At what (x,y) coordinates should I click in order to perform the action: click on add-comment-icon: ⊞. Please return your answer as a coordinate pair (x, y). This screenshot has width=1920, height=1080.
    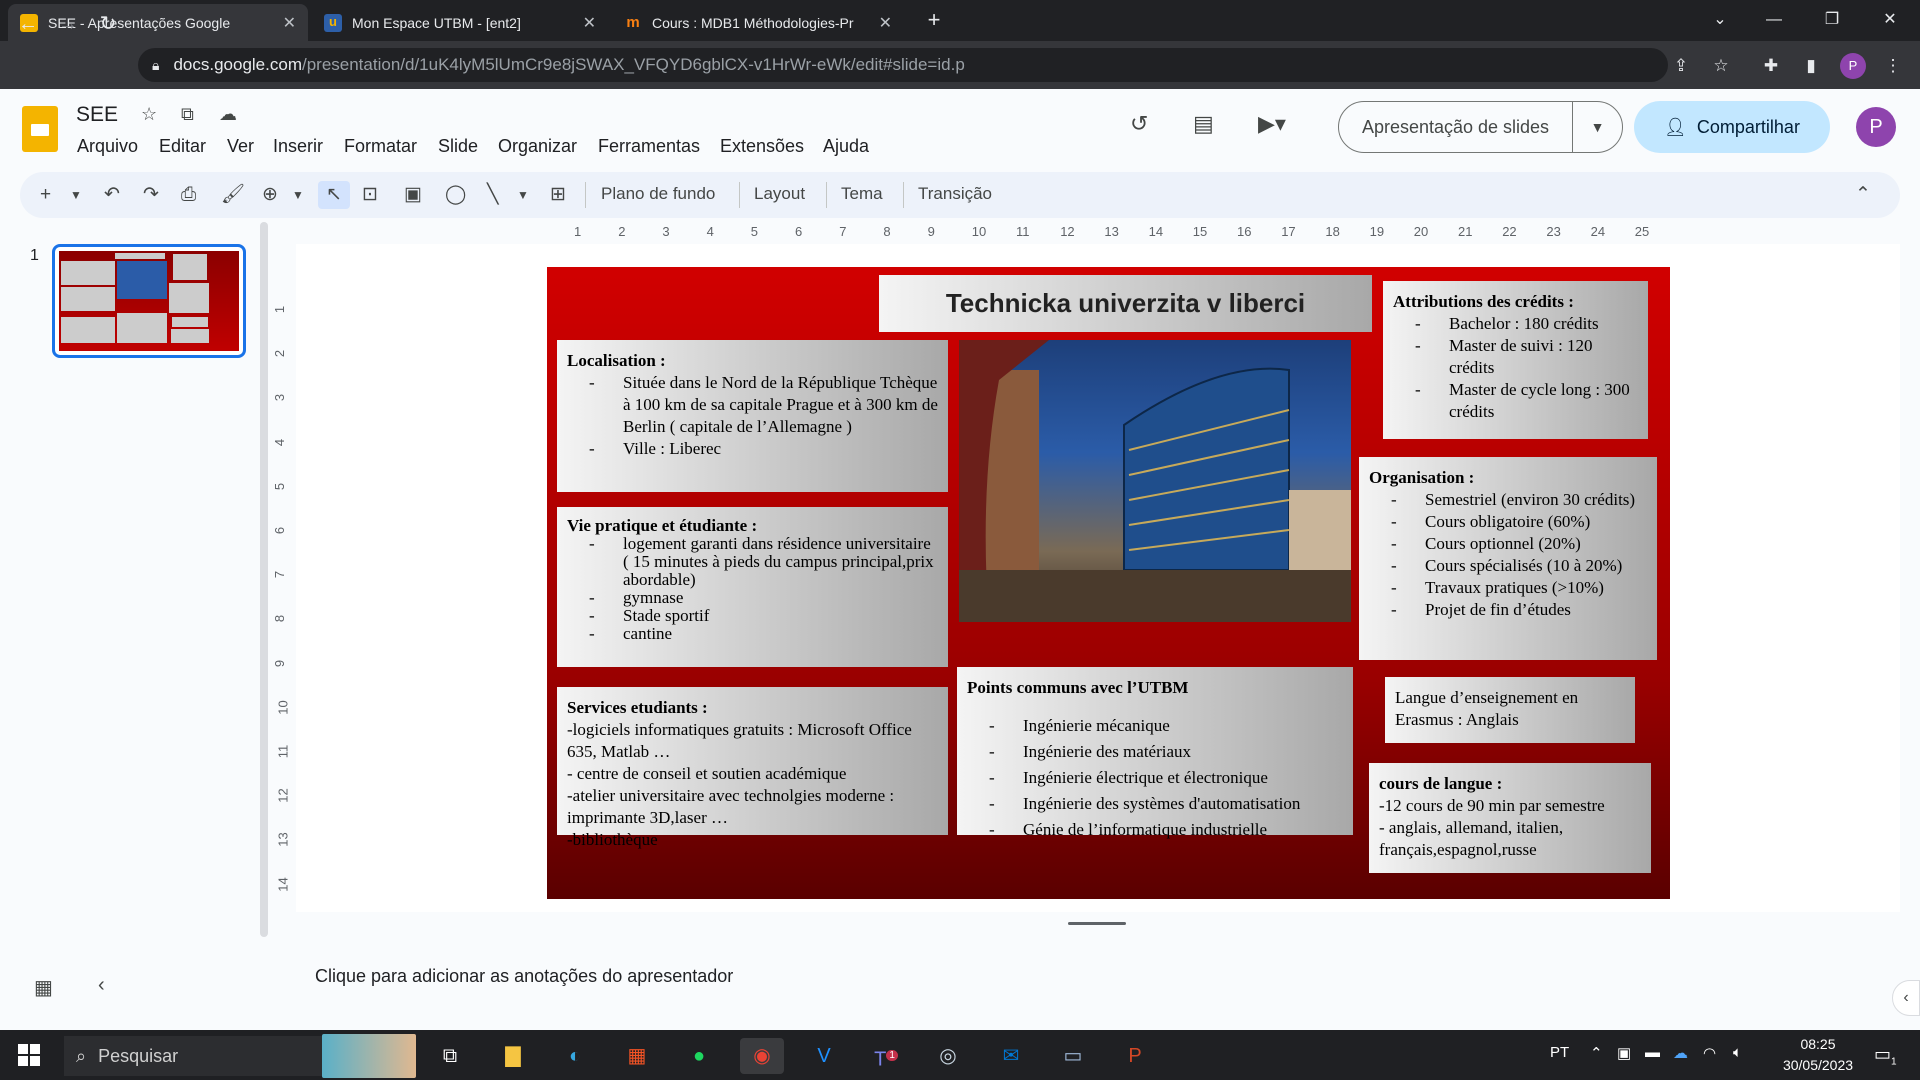
    Looking at the image, I should click on (558, 195).